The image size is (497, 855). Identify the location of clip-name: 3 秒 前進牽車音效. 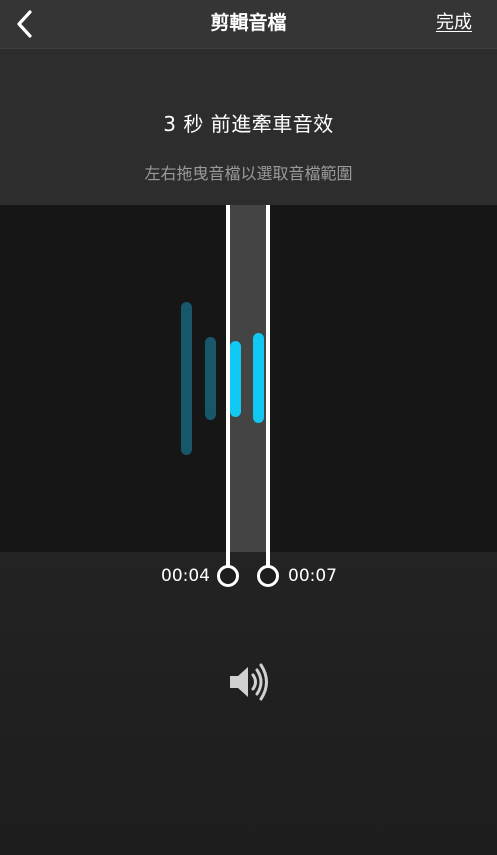
(248, 124).